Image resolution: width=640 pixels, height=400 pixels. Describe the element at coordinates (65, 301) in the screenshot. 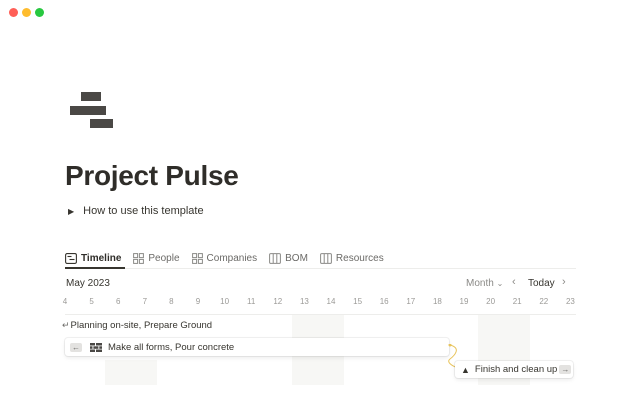

I see `timeline-day-number: 4` at that location.